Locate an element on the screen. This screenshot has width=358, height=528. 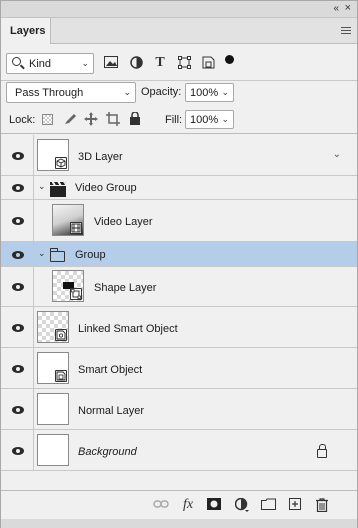
layer-name: Group is located at coordinates (90, 255).